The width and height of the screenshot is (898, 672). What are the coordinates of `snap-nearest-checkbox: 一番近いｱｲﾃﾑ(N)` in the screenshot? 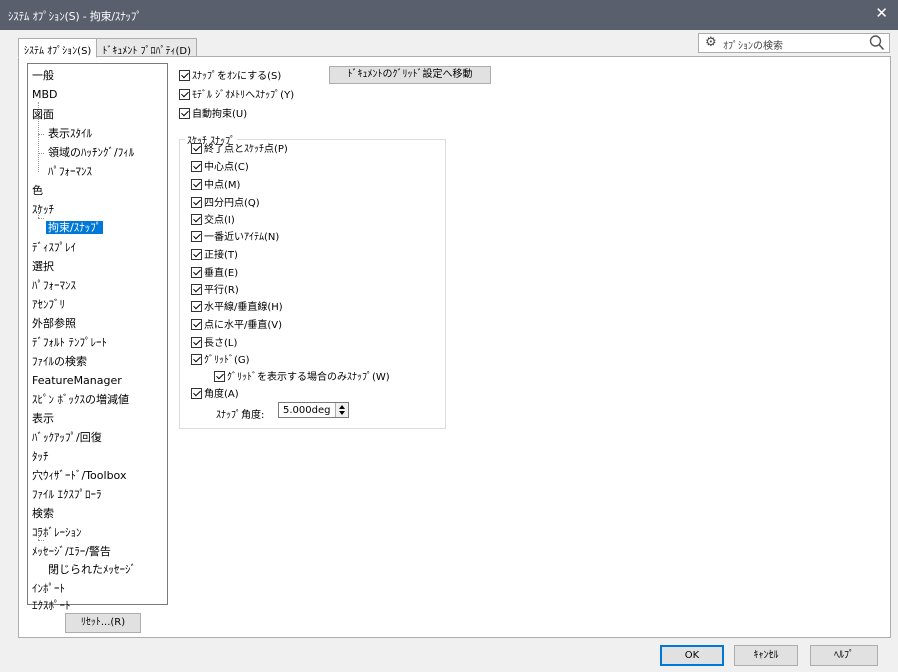 It's located at (235, 237).